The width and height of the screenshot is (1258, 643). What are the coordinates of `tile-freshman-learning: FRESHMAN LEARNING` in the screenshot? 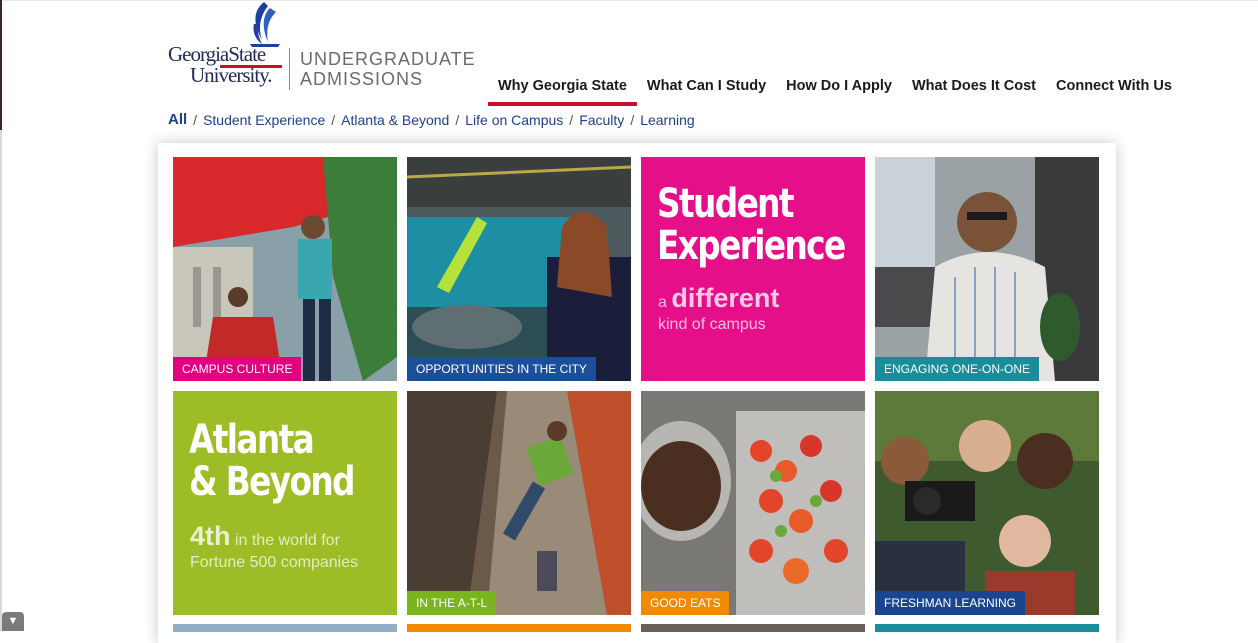 It's located at (987, 503).